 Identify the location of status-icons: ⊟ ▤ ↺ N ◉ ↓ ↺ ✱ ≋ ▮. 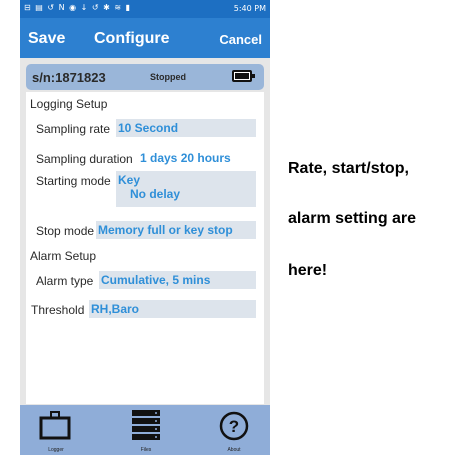
(78, 7).